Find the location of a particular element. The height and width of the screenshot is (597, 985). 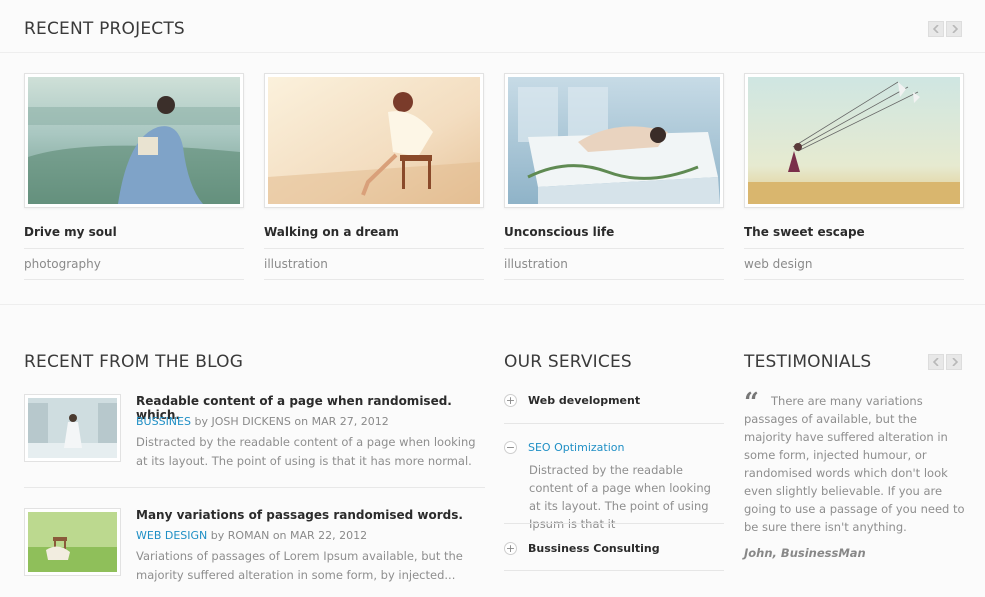

project-card: Drive my soul photography is located at coordinates (134, 176).